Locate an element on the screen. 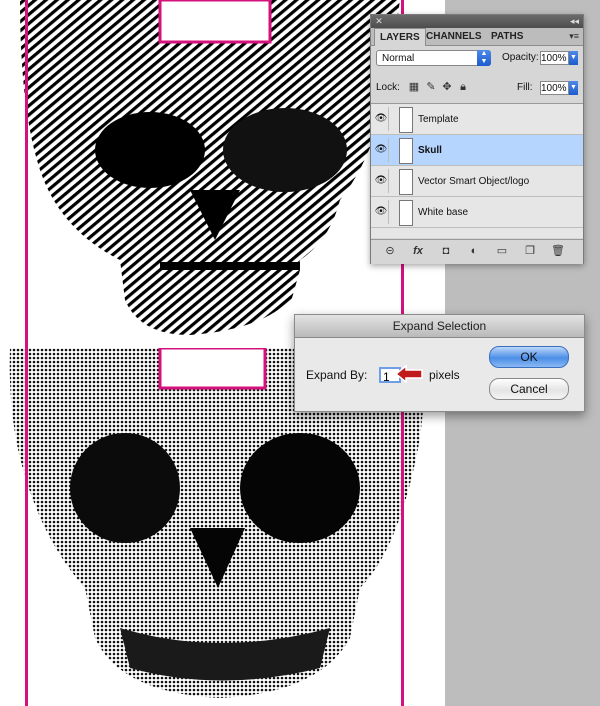 The image size is (600, 706). layer-row-vector-smart-object: 👁︎ Vector Smart Object/logo is located at coordinates (477, 181).